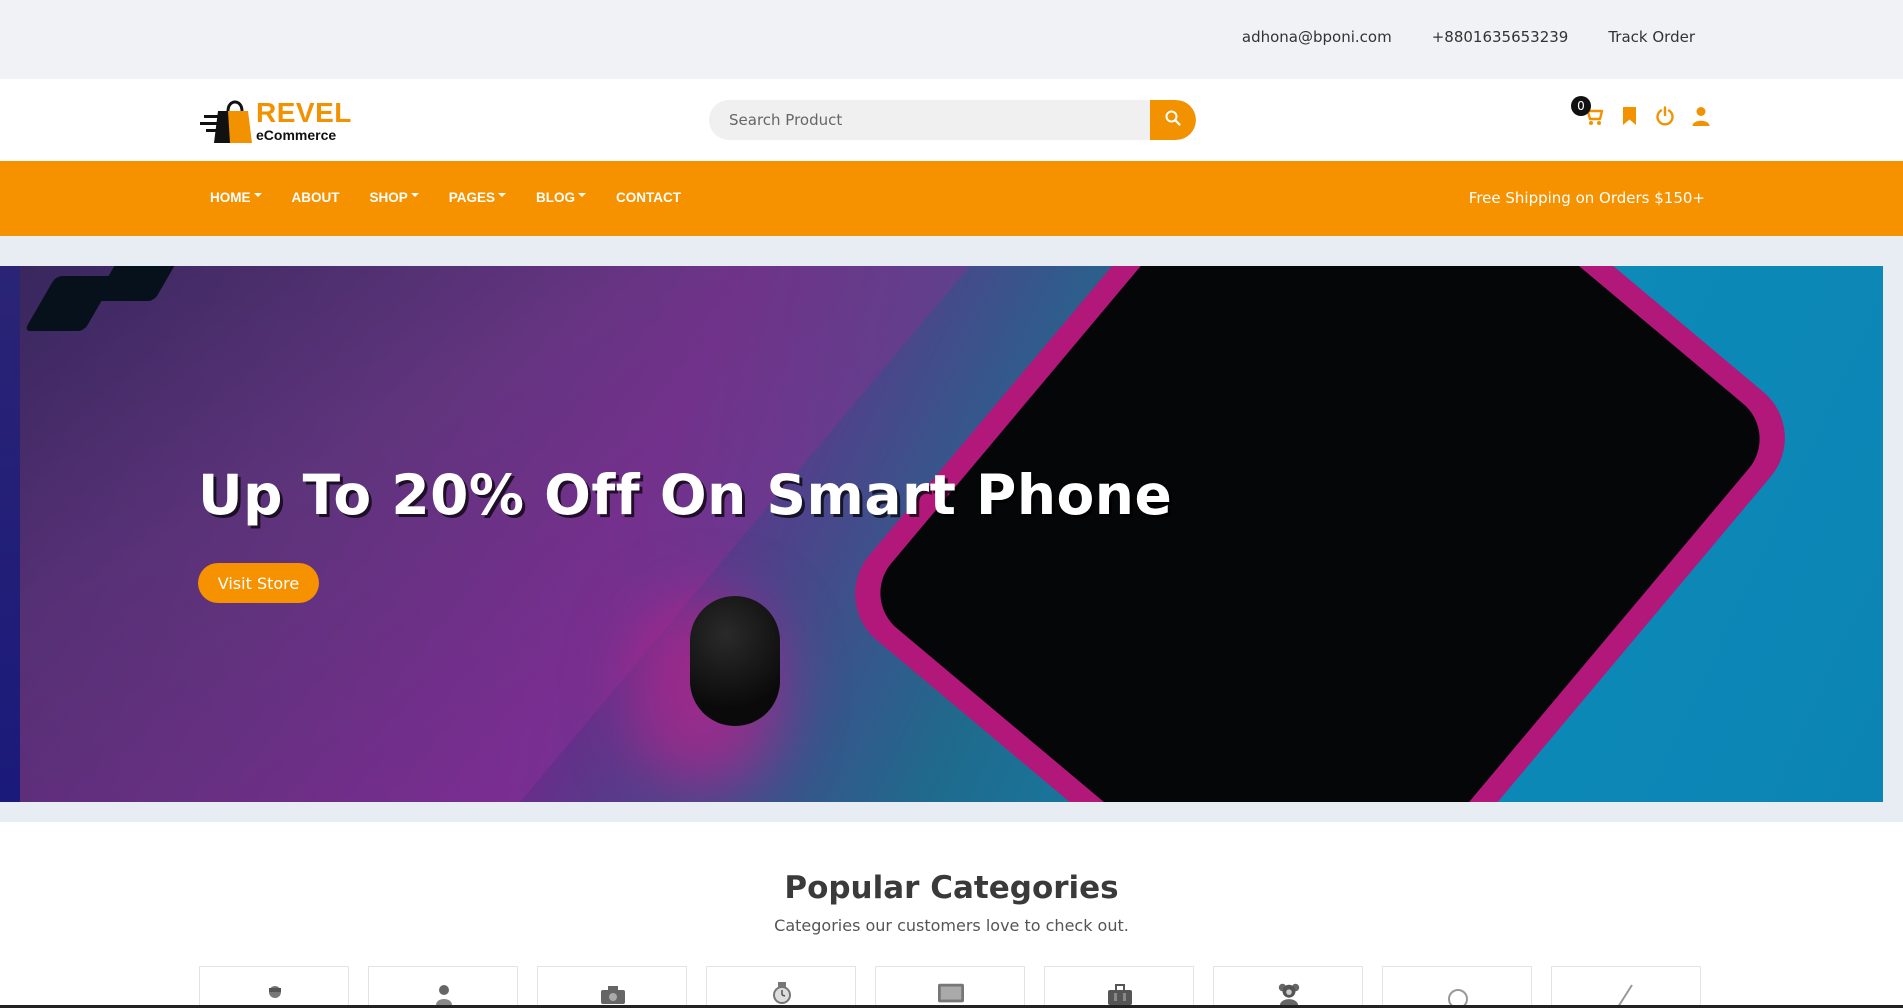 Image resolution: width=1903 pixels, height=1008 pixels. I want to click on user-icon, so click(1701, 118).